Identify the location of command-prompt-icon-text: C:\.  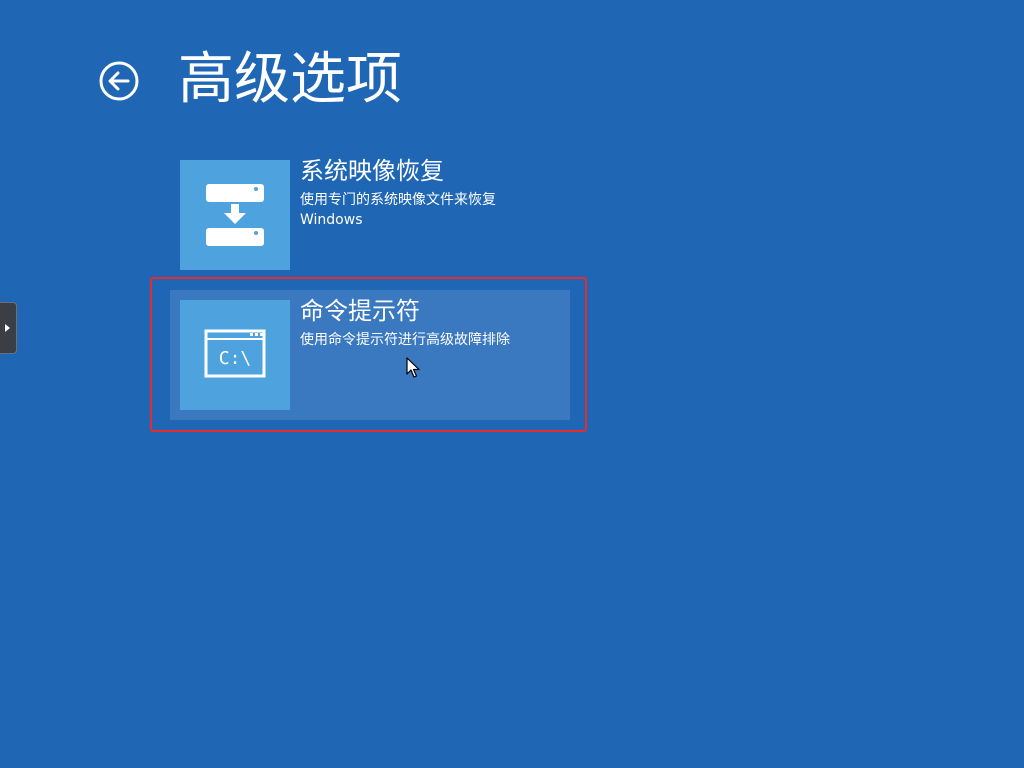
(235, 358).